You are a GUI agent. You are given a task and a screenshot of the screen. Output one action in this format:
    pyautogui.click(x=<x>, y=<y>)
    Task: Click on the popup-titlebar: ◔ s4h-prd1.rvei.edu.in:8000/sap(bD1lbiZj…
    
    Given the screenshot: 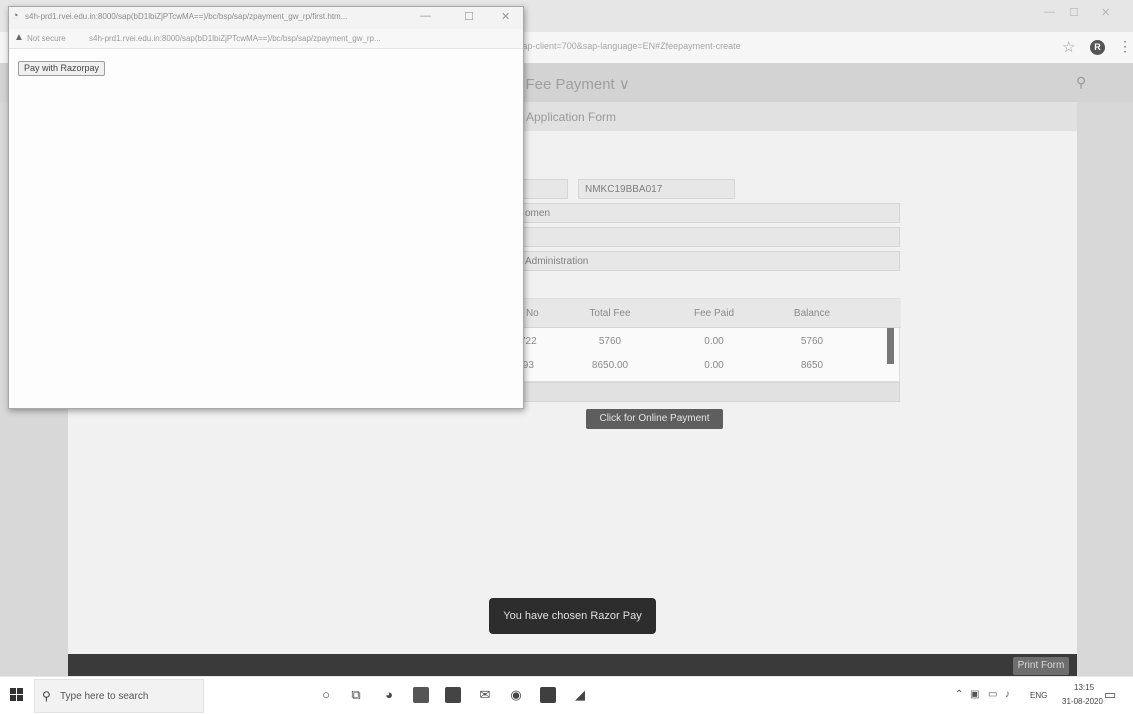 What is the action you would take?
    pyautogui.click(x=266, y=18)
    